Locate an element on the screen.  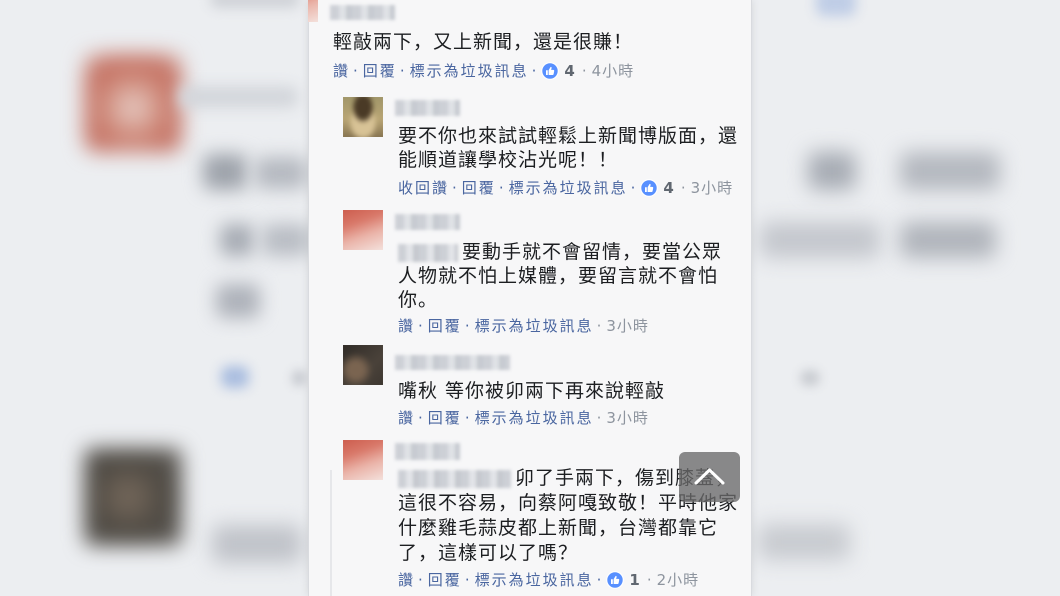
scroll-to-top-button is located at coordinates (709, 477).